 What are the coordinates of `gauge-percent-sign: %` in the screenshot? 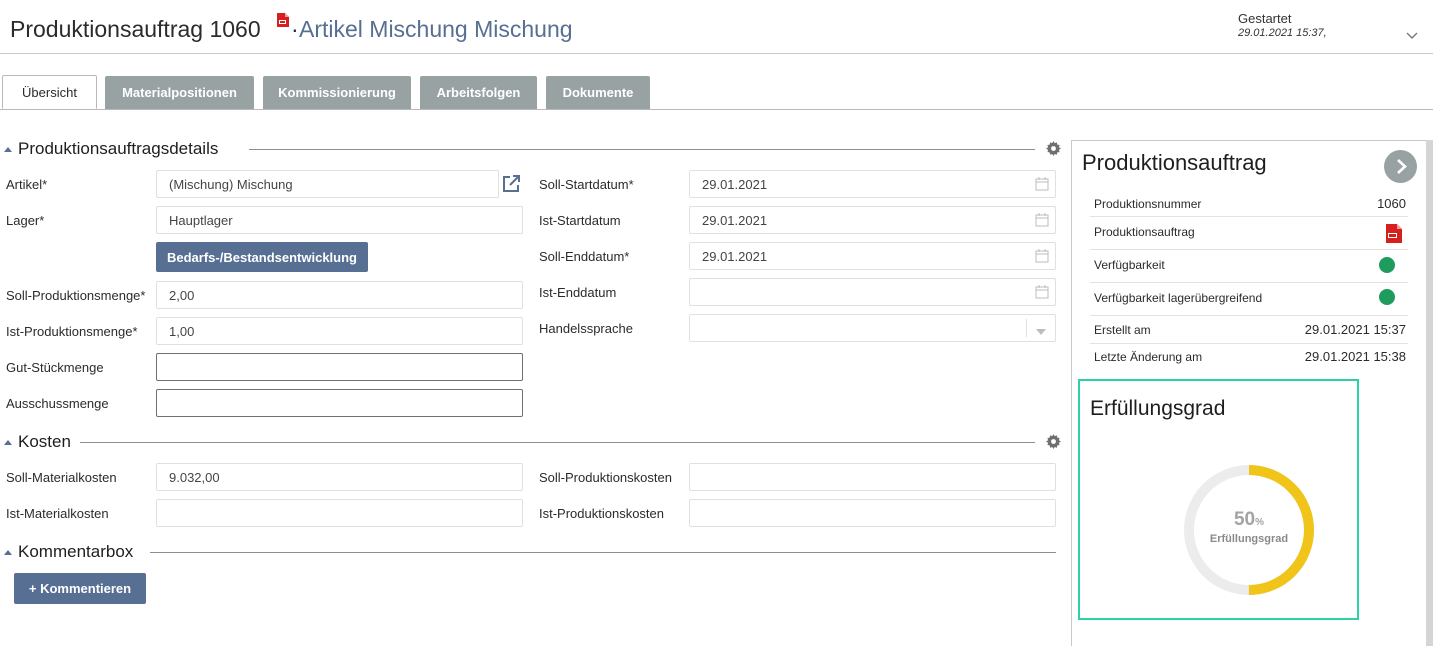 It's located at (1260, 522).